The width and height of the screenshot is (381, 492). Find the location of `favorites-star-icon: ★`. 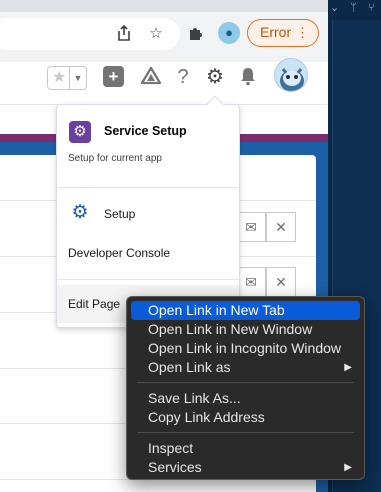

favorites-star-icon: ★ is located at coordinates (59, 78).